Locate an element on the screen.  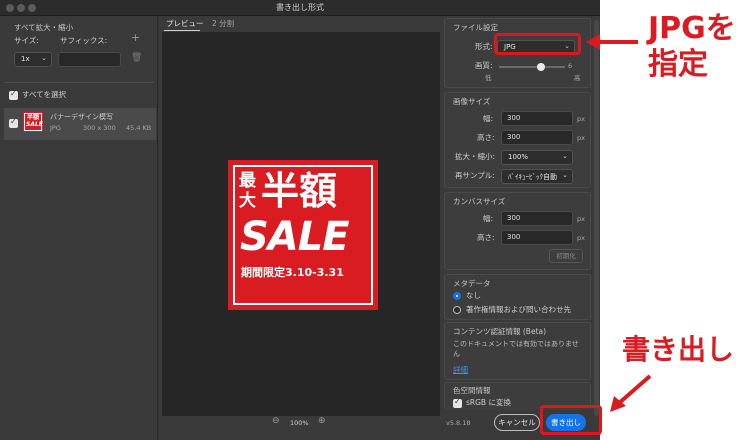
title-bar: 書き出し形式 is located at coordinates (300, 8).